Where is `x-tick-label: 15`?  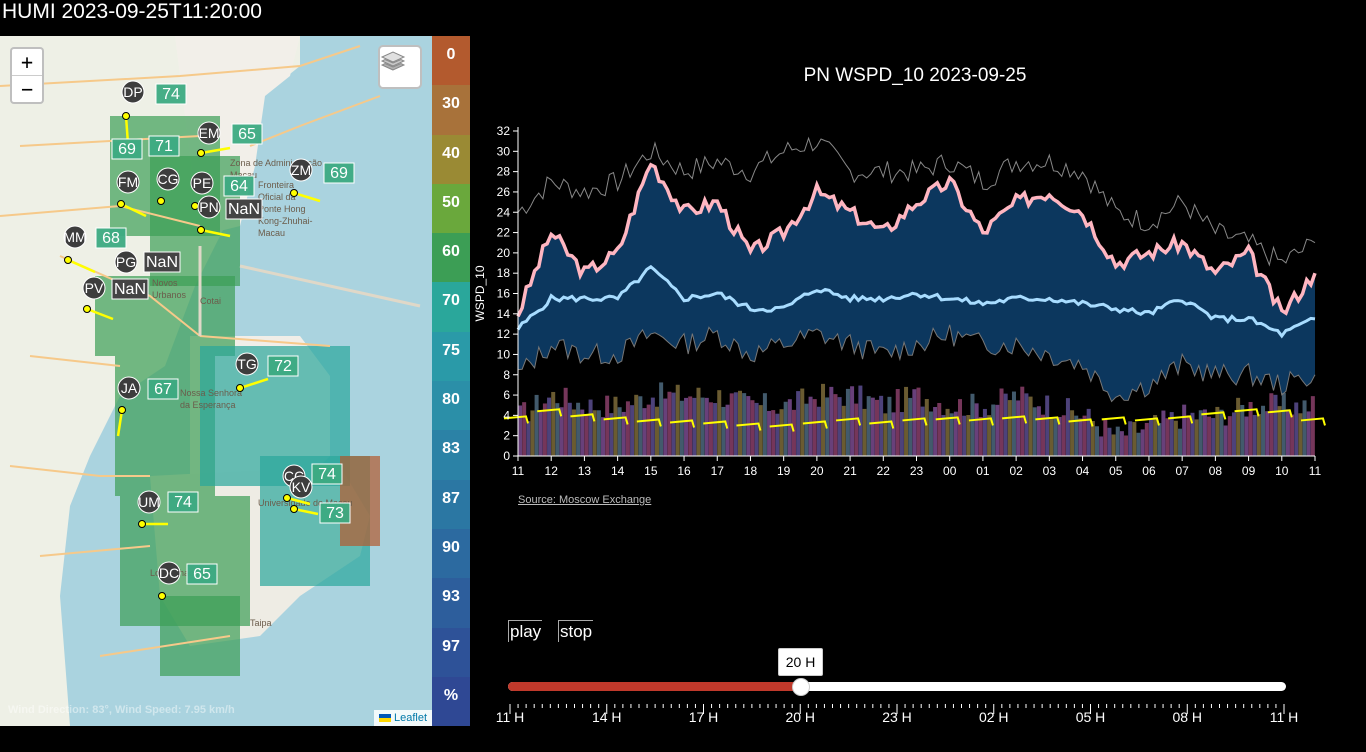
x-tick-label: 15 is located at coordinates (651, 471).